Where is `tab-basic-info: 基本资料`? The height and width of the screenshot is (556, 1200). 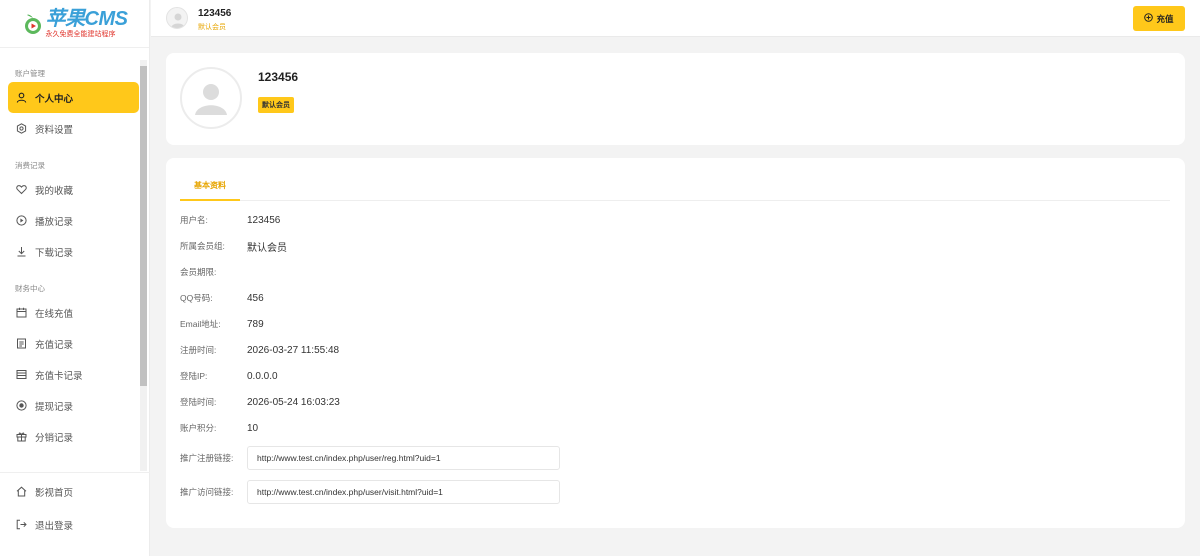 tab-basic-info: 基本资料 is located at coordinates (210, 187).